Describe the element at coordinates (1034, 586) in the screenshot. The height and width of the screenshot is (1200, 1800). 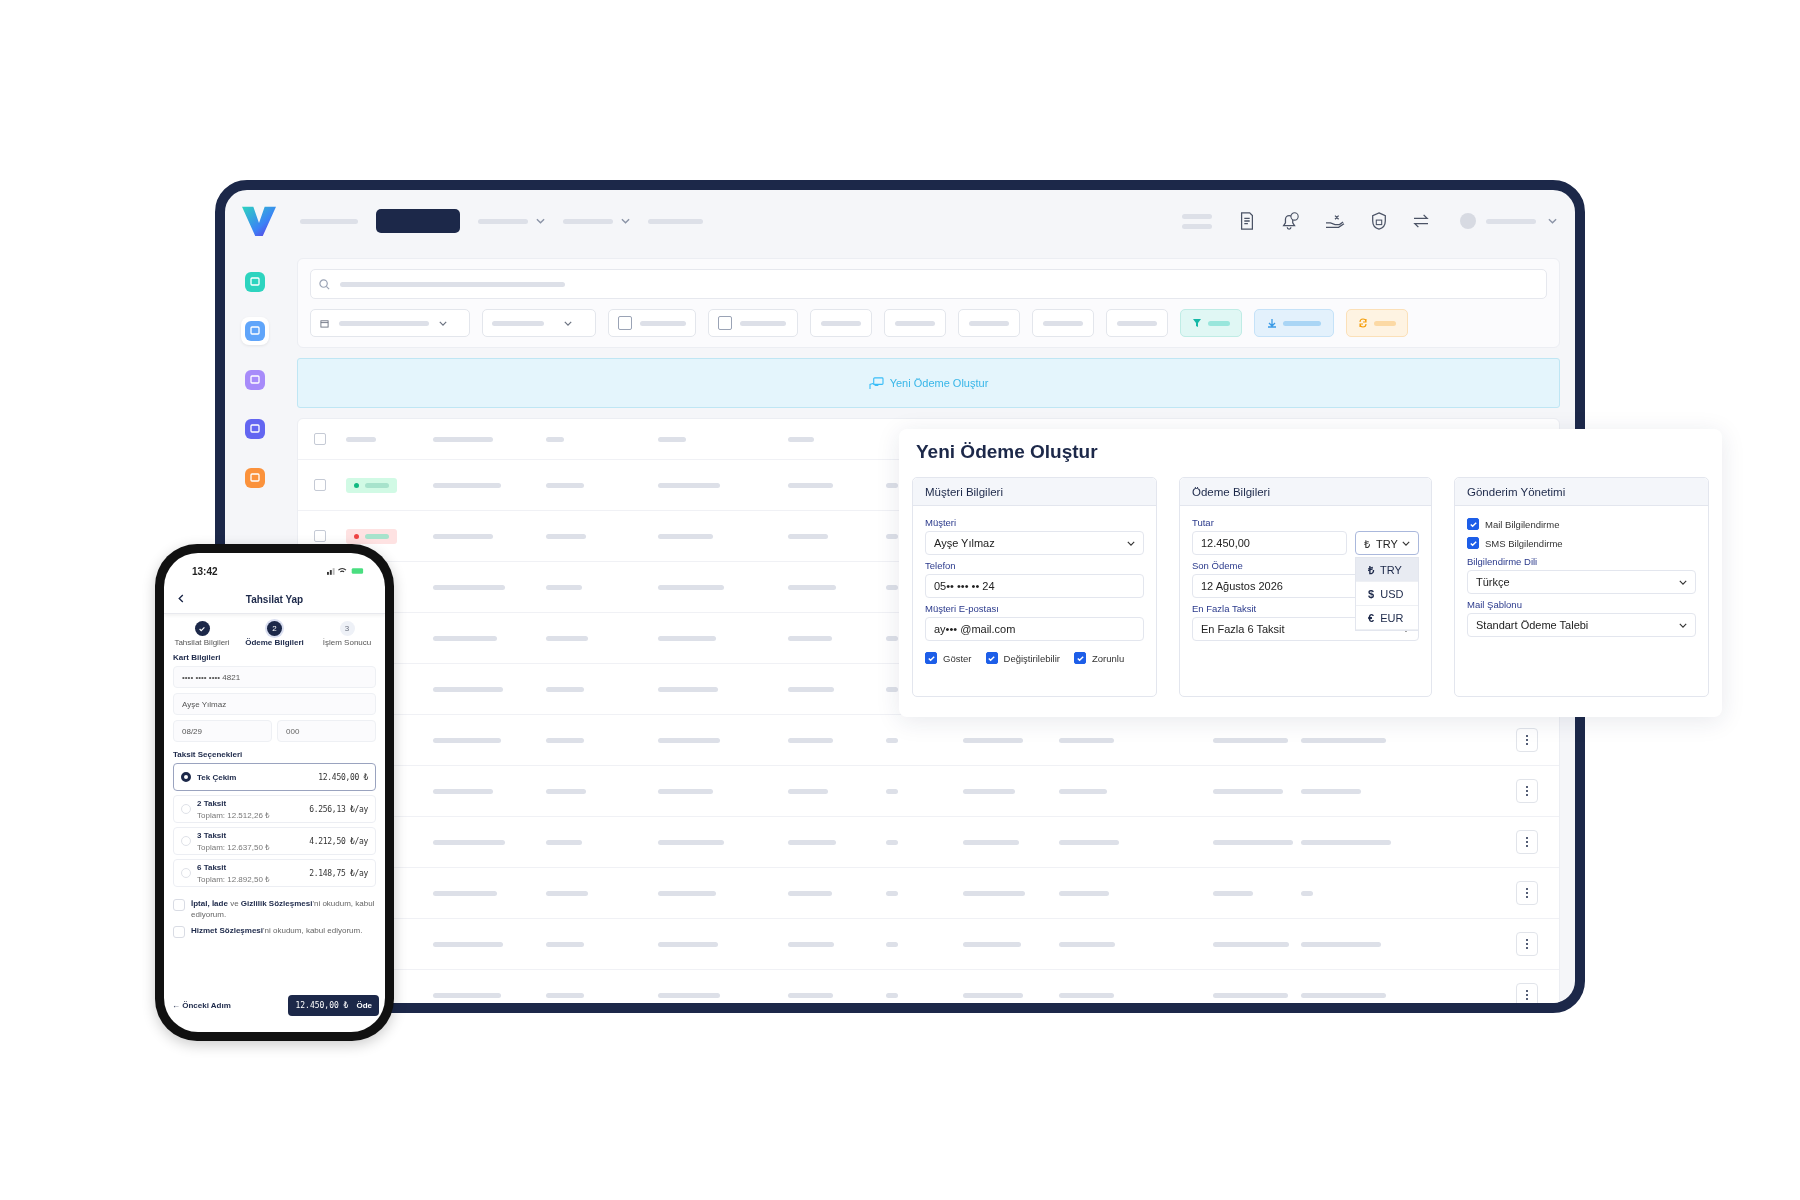
I see `input-field: 05•• ••• •• 24` at that location.